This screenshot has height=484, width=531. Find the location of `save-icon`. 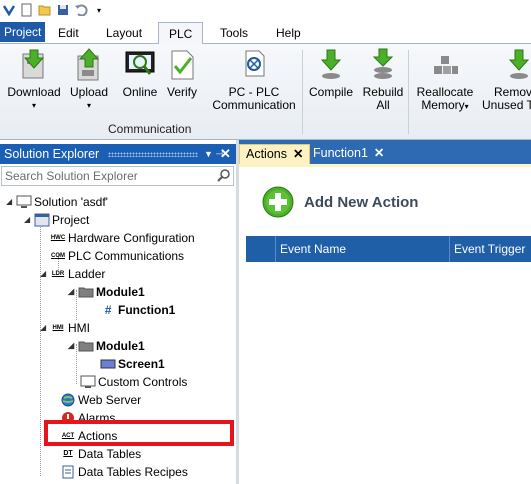

save-icon is located at coordinates (63, 10).